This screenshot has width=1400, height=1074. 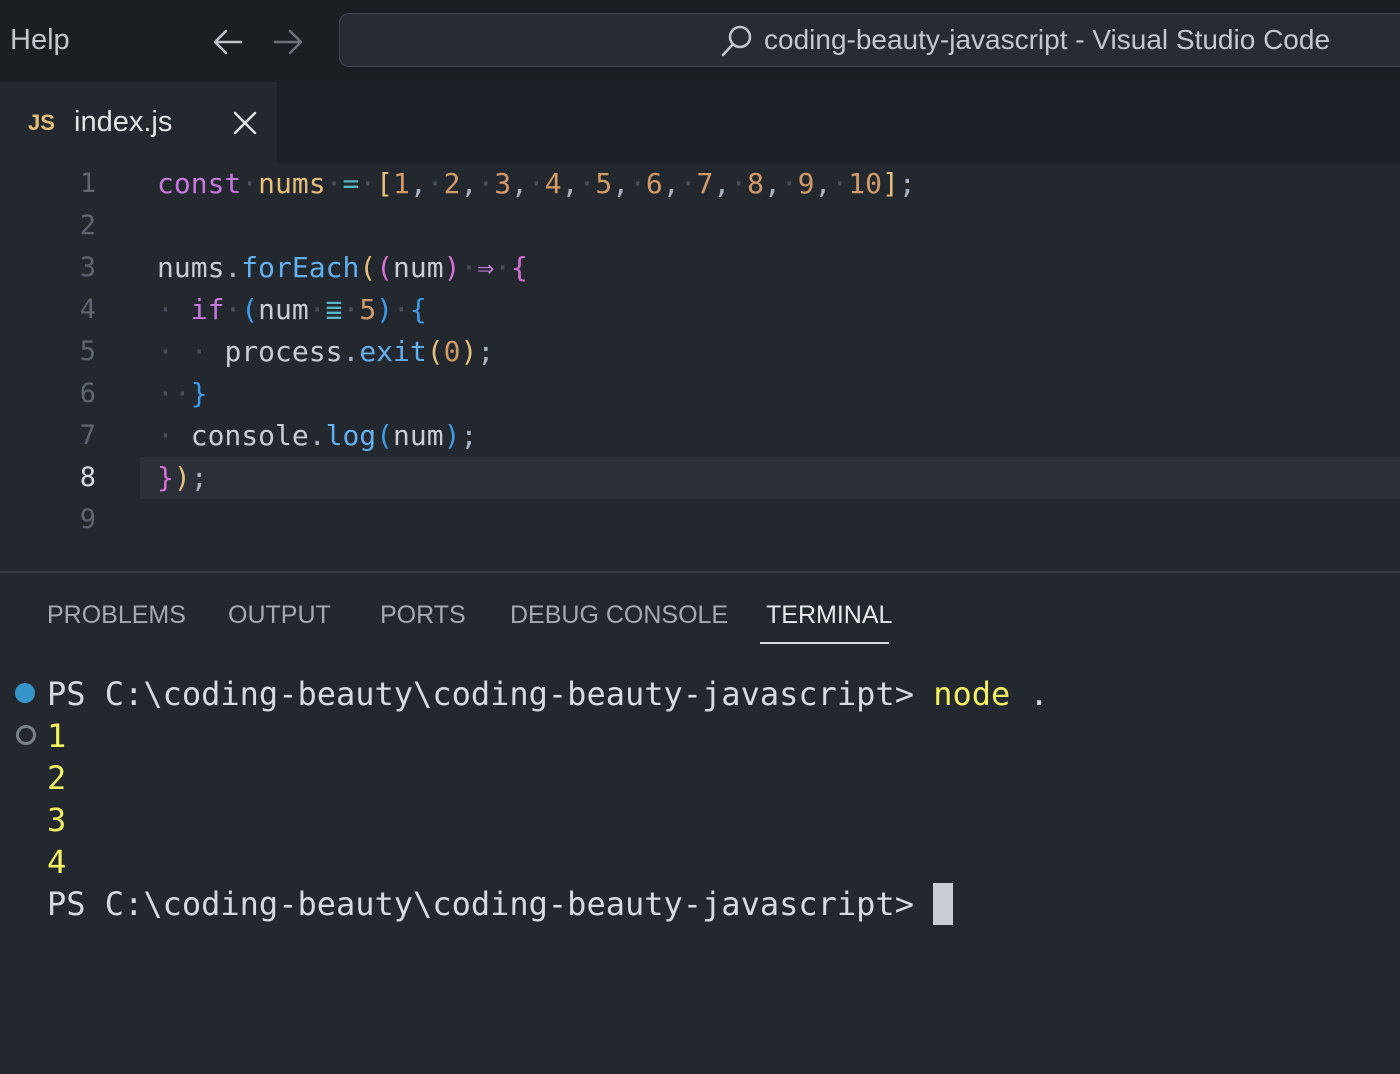 I want to click on code-line-7: · console.log(num);, so click(x=317, y=435).